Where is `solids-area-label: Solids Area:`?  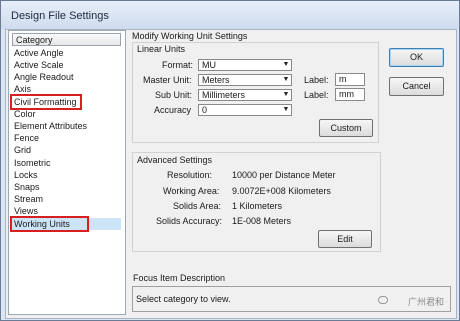 solids-area-label: Solids Area: is located at coordinates (197, 206).